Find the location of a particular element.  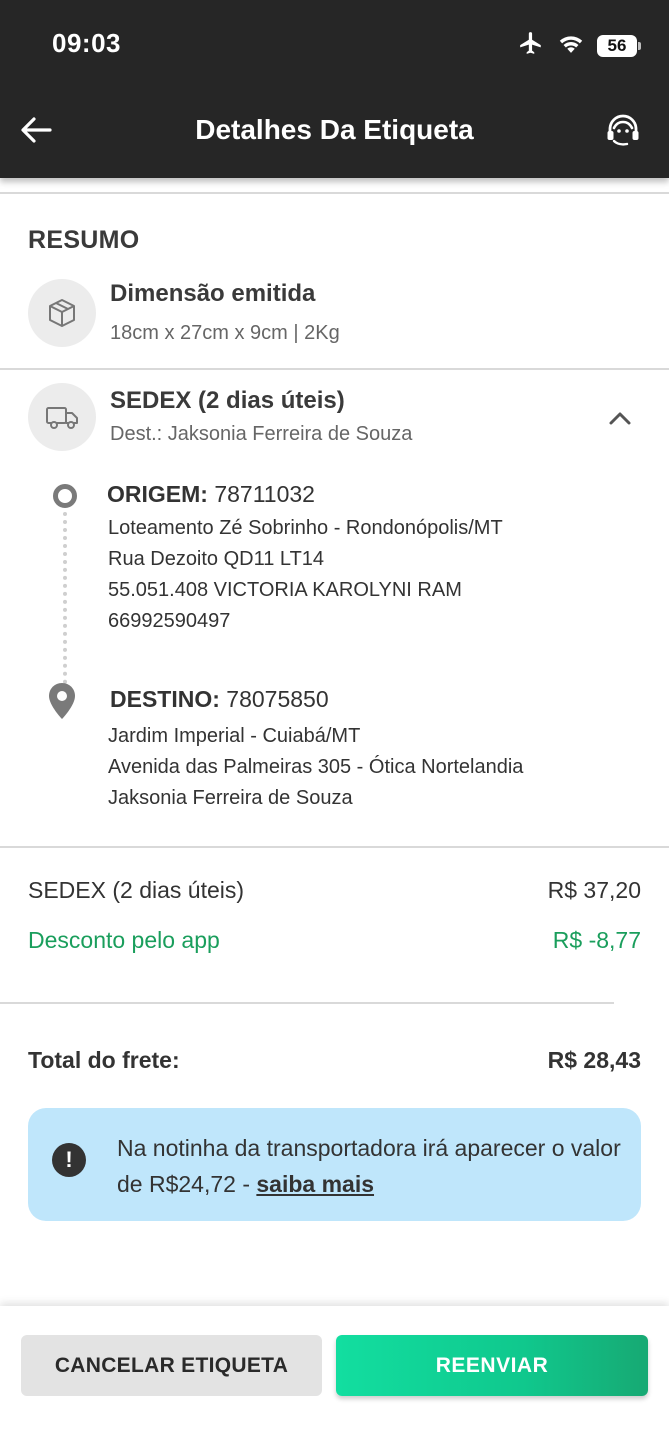

headset-icon is located at coordinates (623, 130).